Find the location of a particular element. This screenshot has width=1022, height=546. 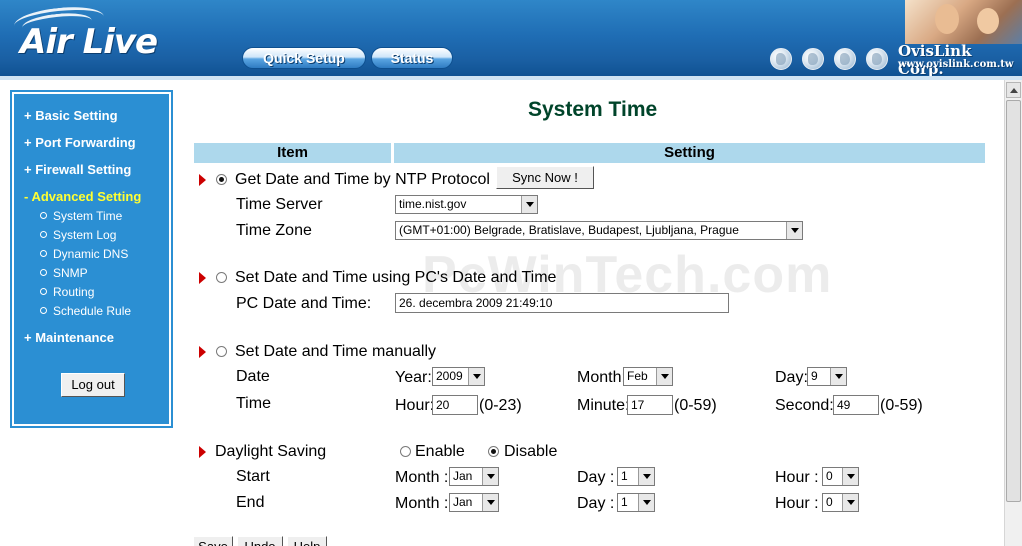

time-server-select: time.nist.gov is located at coordinates (466, 204).